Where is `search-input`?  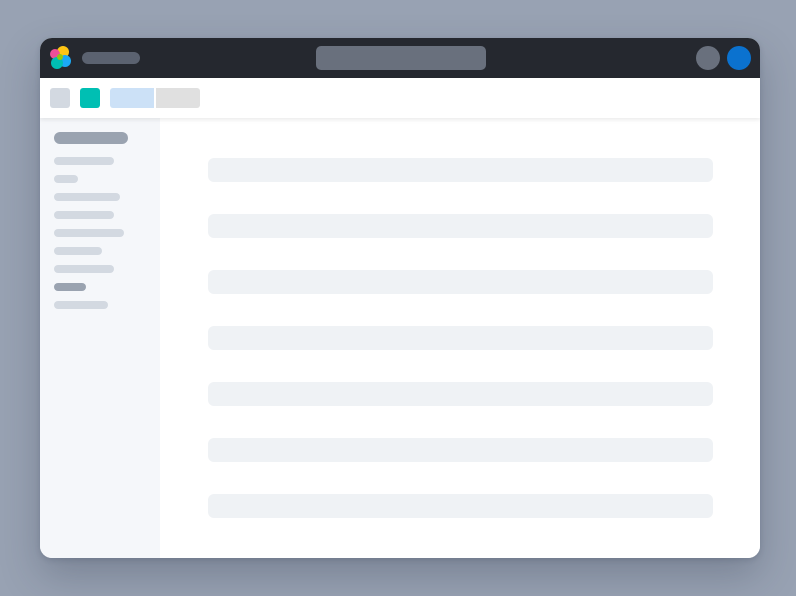
search-input is located at coordinates (401, 58).